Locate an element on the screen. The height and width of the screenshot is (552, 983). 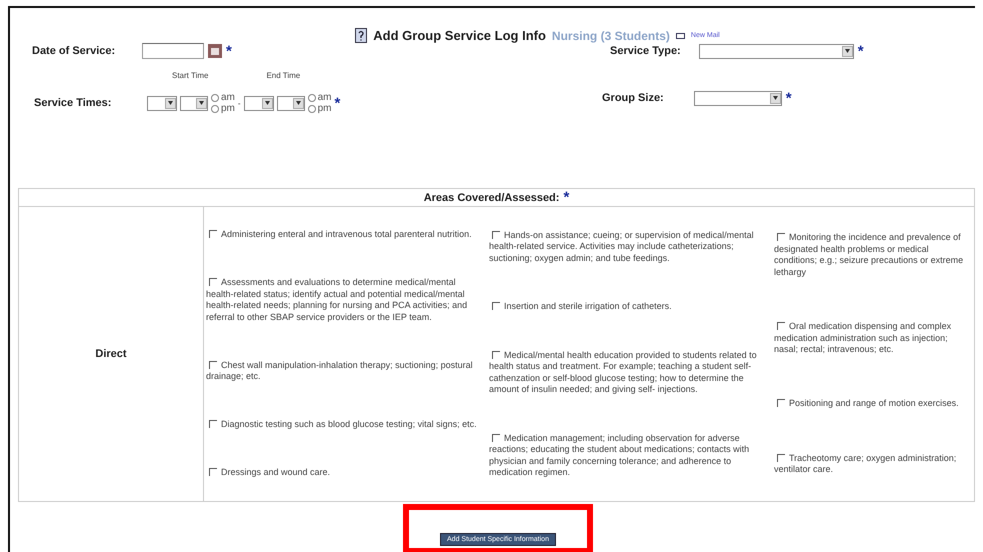
column-label: Start Time is located at coordinates (190, 75).